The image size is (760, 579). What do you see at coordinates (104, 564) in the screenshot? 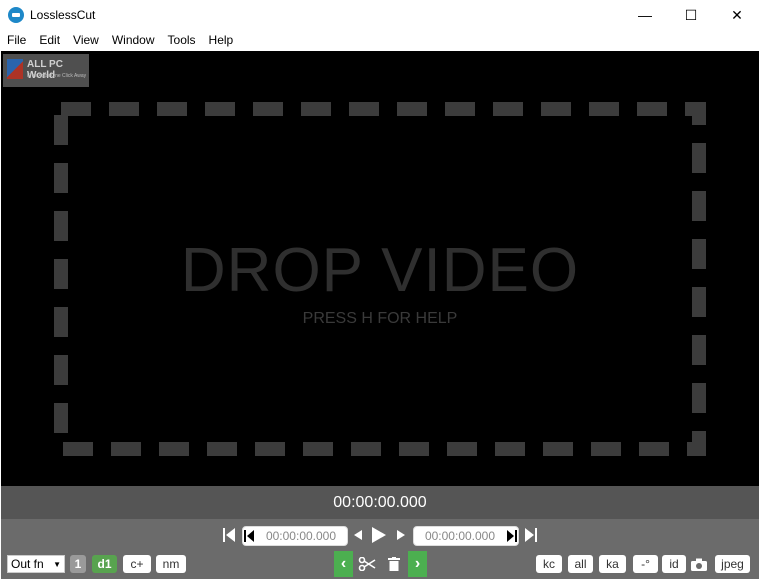
I see `d1-button: d1` at bounding box center [104, 564].